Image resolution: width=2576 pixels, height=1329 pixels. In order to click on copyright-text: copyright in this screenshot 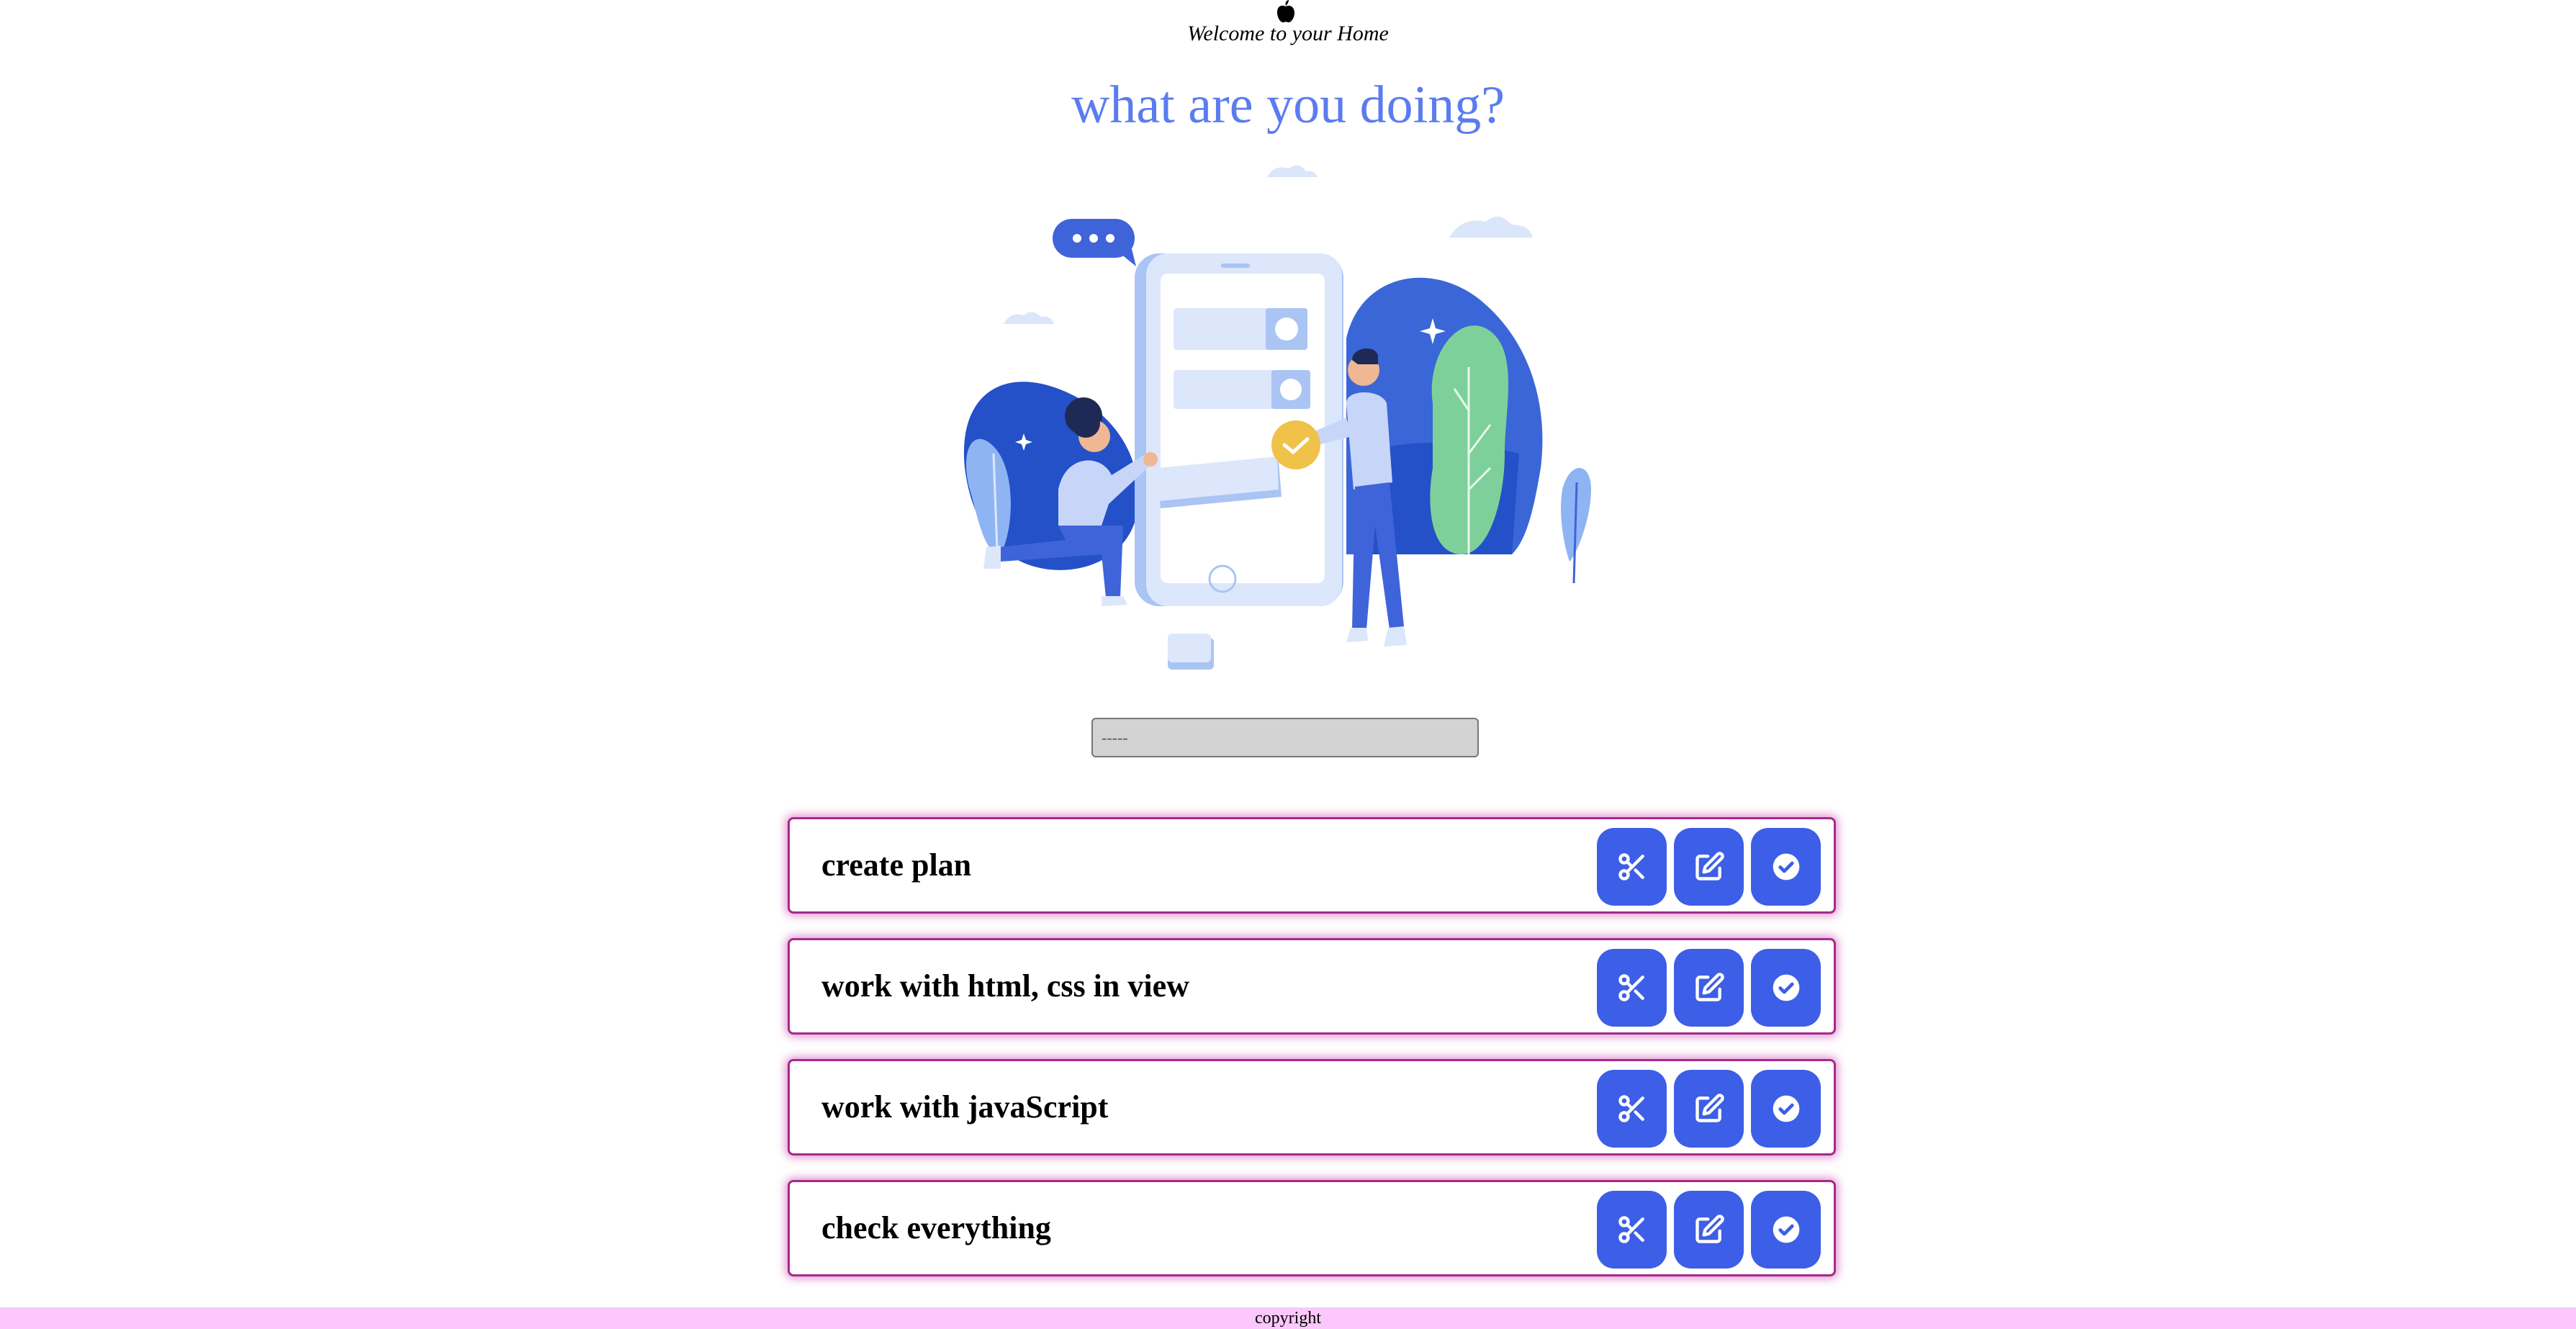, I will do `click(1288, 1318)`.